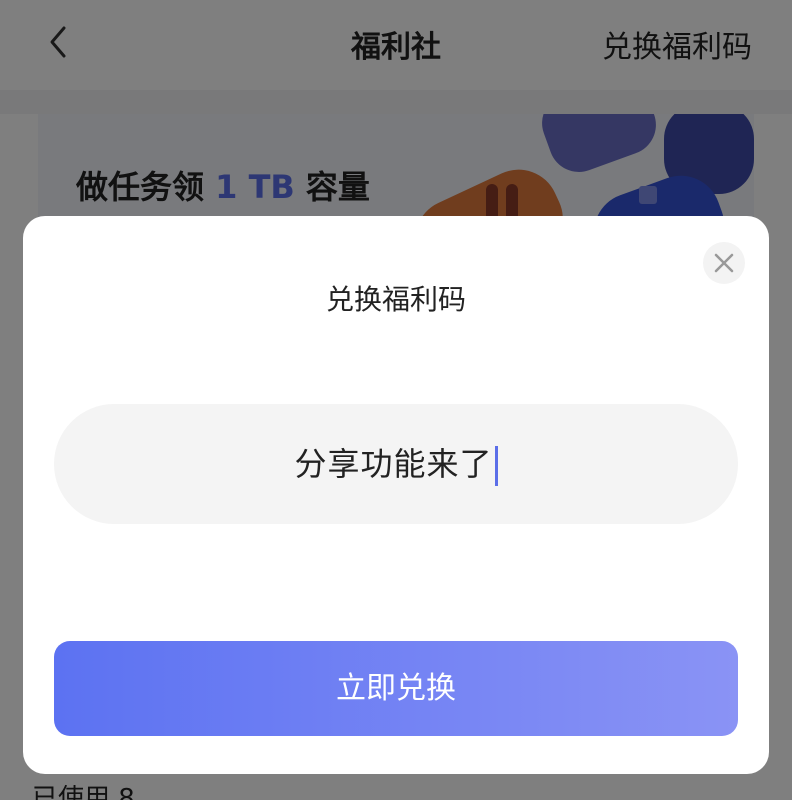  Describe the element at coordinates (396, 688) in the screenshot. I see `redeem-now-button: 立即兑换` at that location.